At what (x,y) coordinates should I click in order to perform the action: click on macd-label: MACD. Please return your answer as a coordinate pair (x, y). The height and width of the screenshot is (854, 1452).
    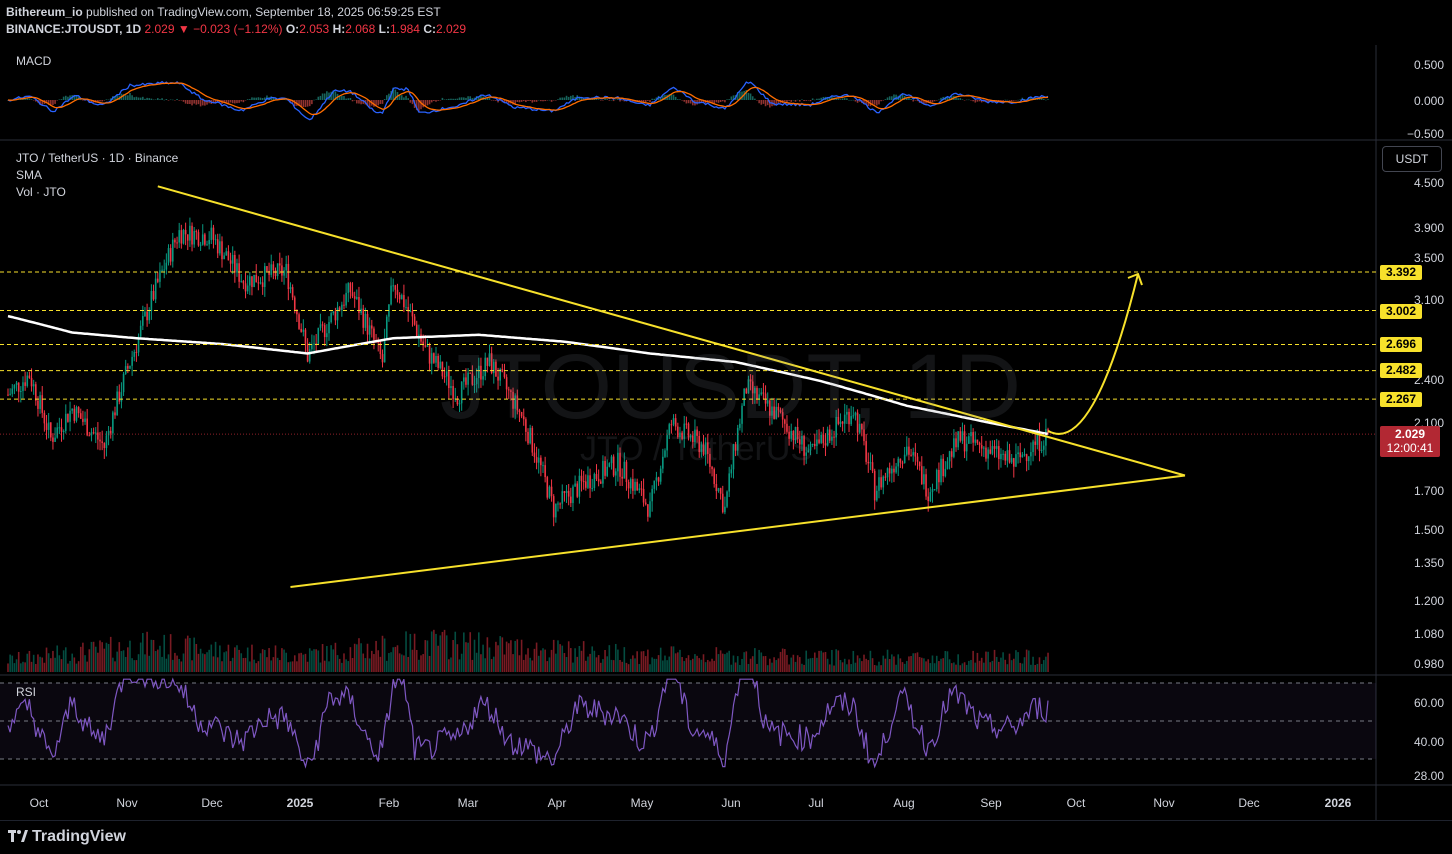
    Looking at the image, I should click on (33, 61).